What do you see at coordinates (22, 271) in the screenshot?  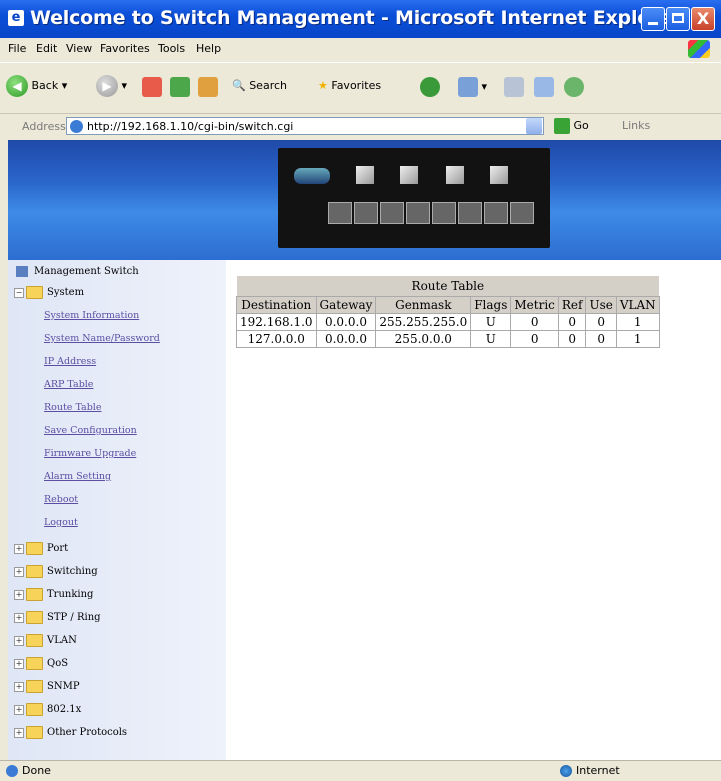 I see `computer-icon` at bounding box center [22, 271].